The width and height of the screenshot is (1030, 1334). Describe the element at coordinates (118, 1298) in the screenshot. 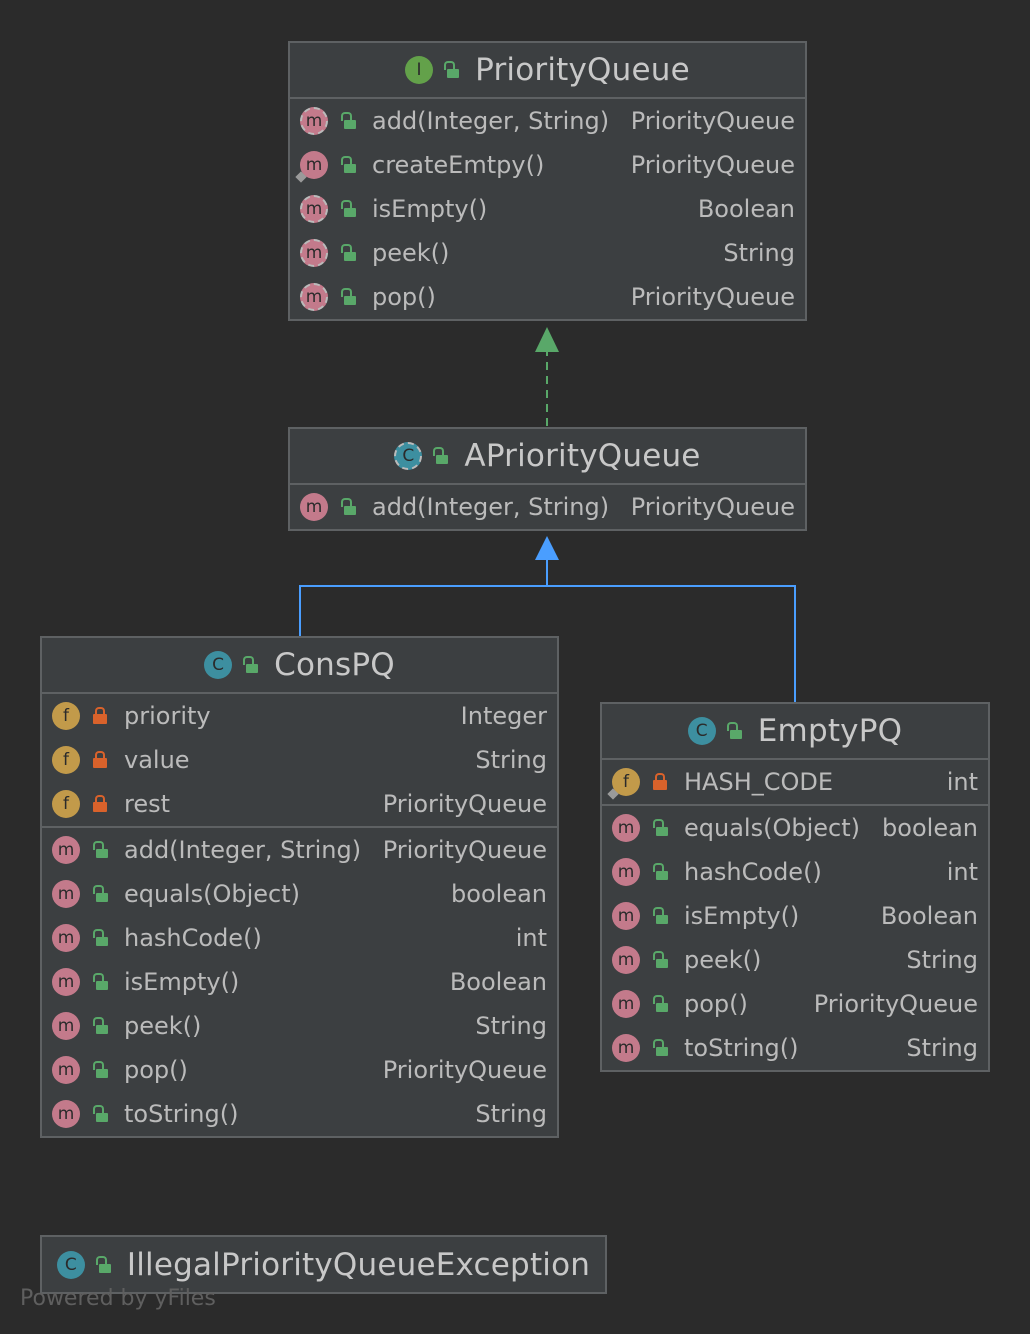

I see `powered-by-label: Powered by yFiles` at that location.